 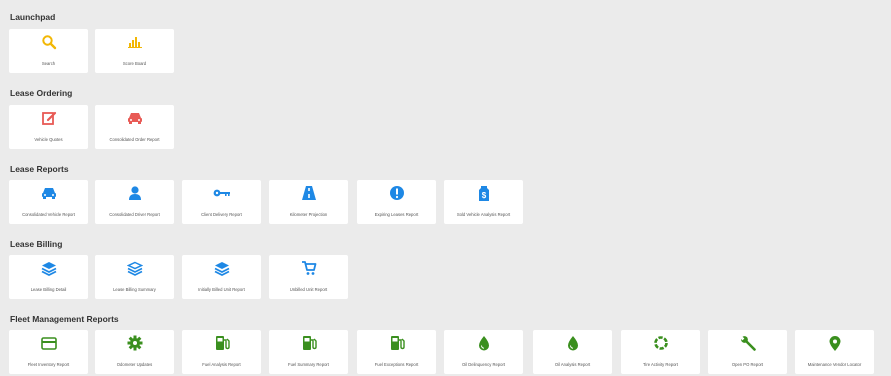 I want to click on tile-tire-activity-report: Tire Activity Report, so click(x=660, y=352).